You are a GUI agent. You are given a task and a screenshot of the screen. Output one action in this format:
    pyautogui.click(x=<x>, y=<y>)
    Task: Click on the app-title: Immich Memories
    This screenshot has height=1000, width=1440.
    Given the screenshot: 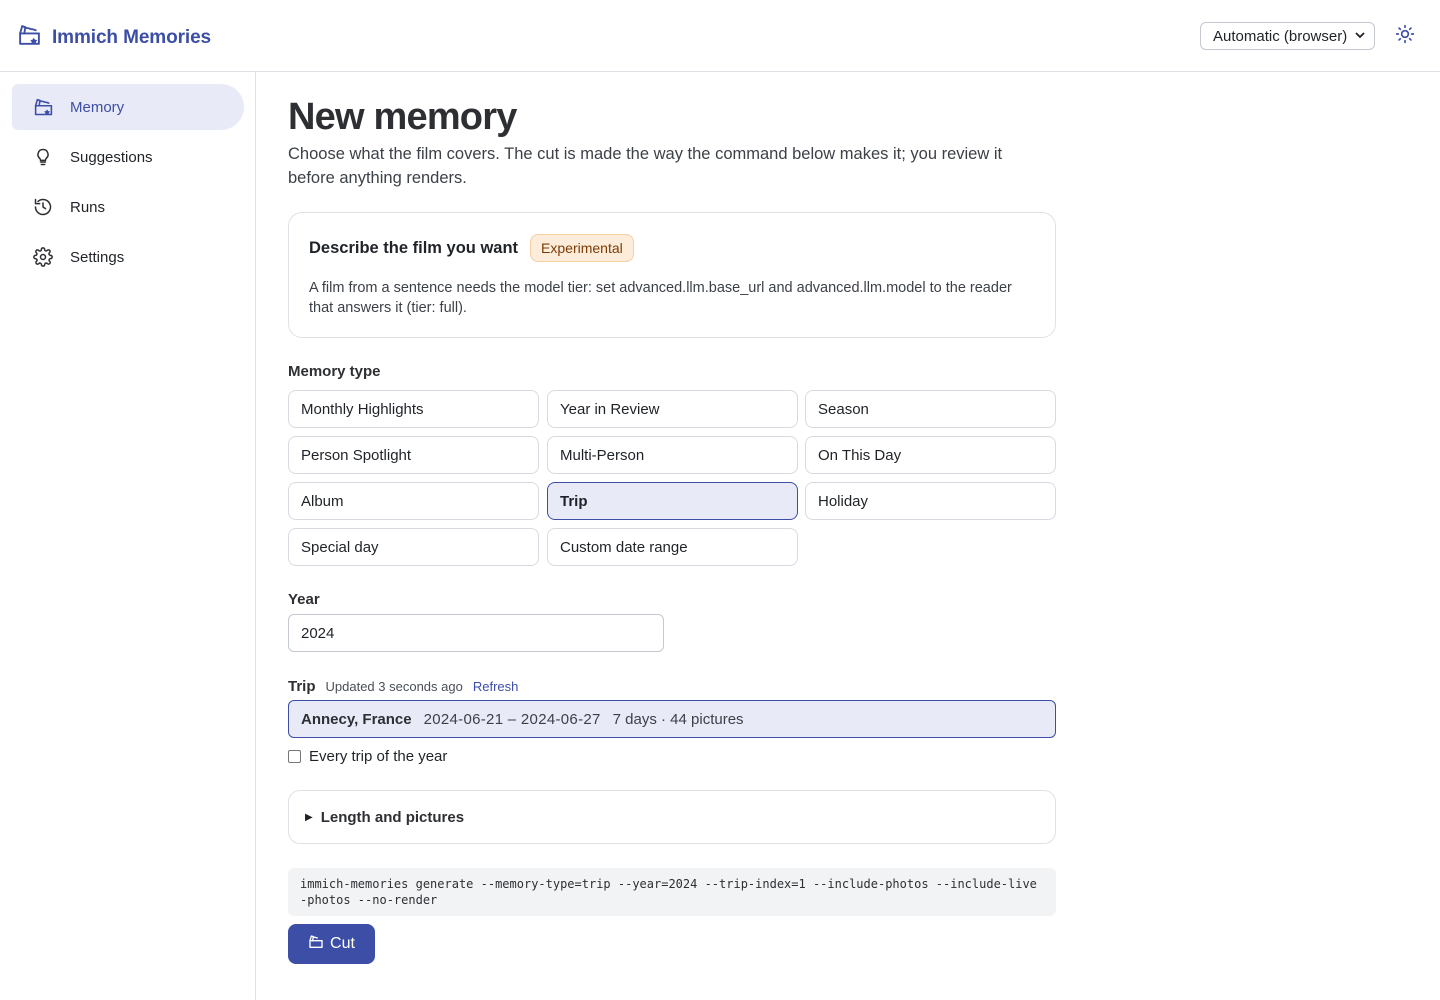 What is the action you would take?
    pyautogui.click(x=131, y=37)
    